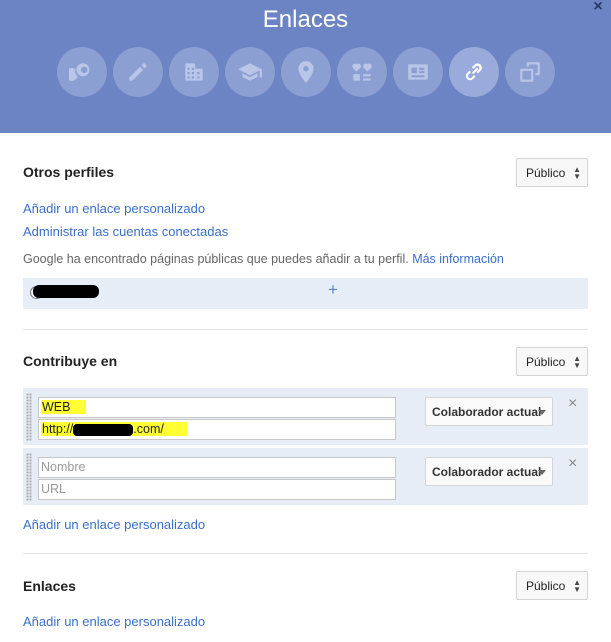  I want to click on contribuye-en-privacy-select: Público ▲ ▼, so click(552, 361).